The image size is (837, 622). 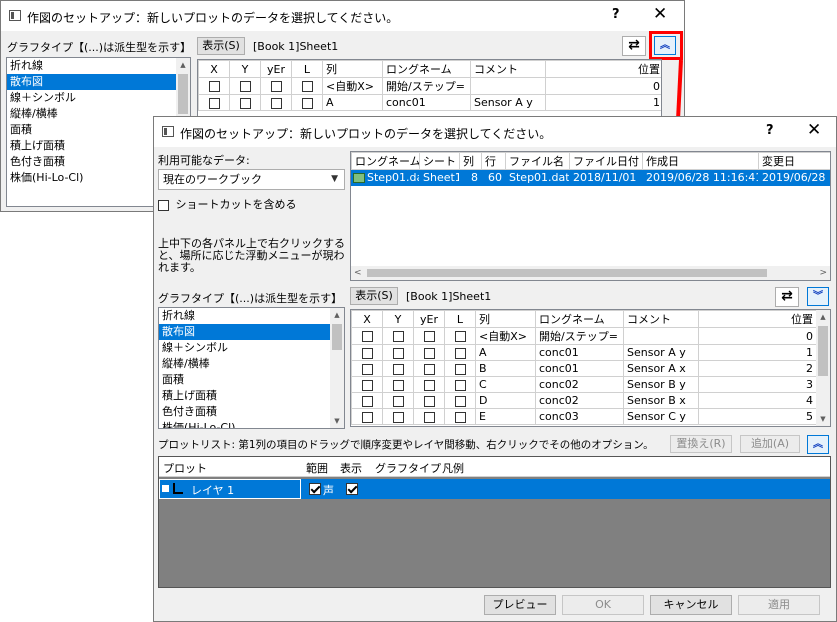 What do you see at coordinates (794, 161) in the screenshot?
I see `data-header-modified: 変更日` at bounding box center [794, 161].